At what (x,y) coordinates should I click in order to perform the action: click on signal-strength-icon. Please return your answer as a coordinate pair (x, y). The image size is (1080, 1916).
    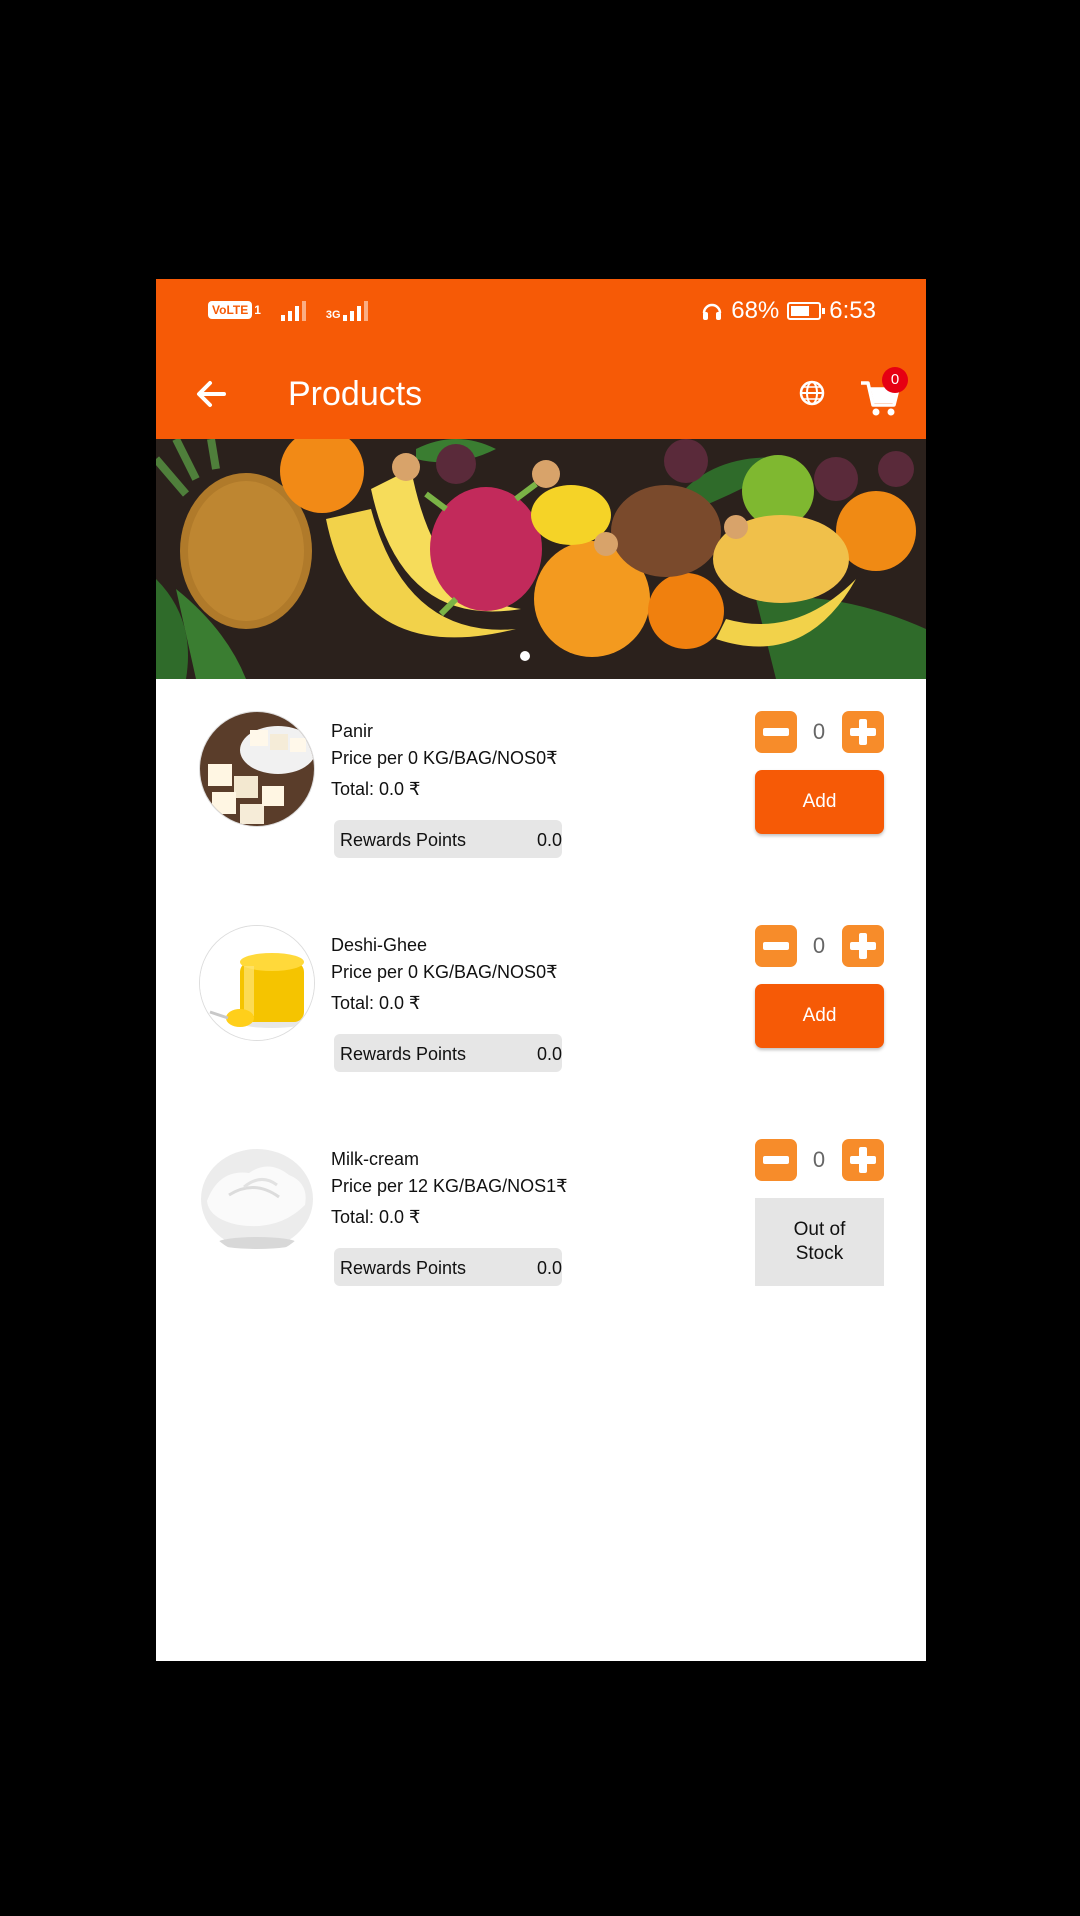
    Looking at the image, I should click on (293, 310).